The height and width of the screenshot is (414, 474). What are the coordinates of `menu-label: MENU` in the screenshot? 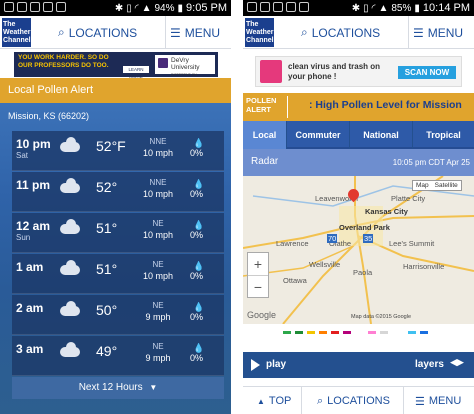 It's located at (445, 32).